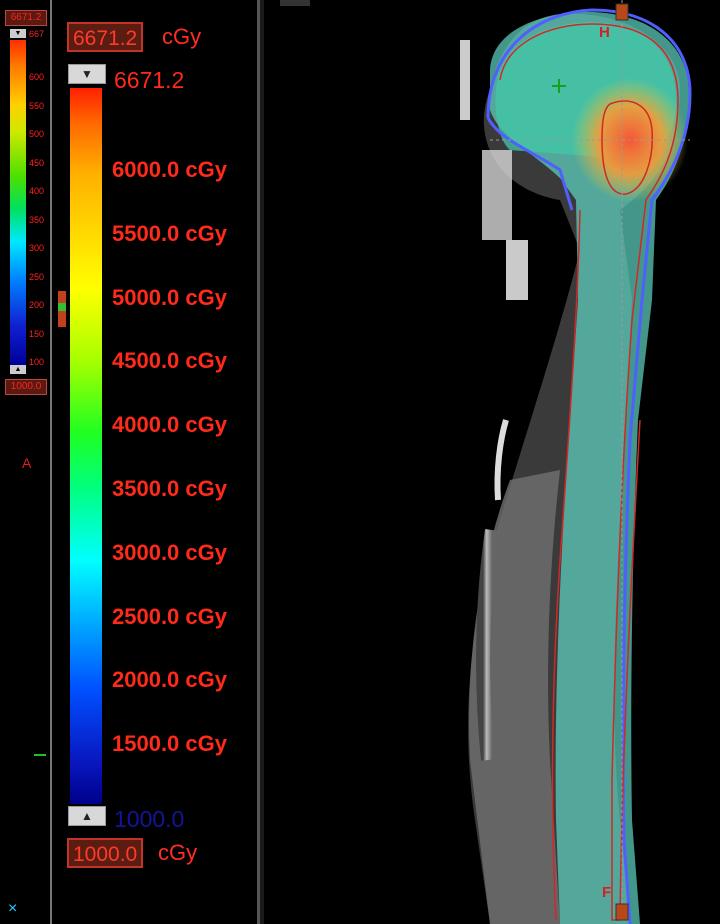 This screenshot has height=924, width=720. I want to click on mini-scroll-down-button: ▼, so click(18, 33).